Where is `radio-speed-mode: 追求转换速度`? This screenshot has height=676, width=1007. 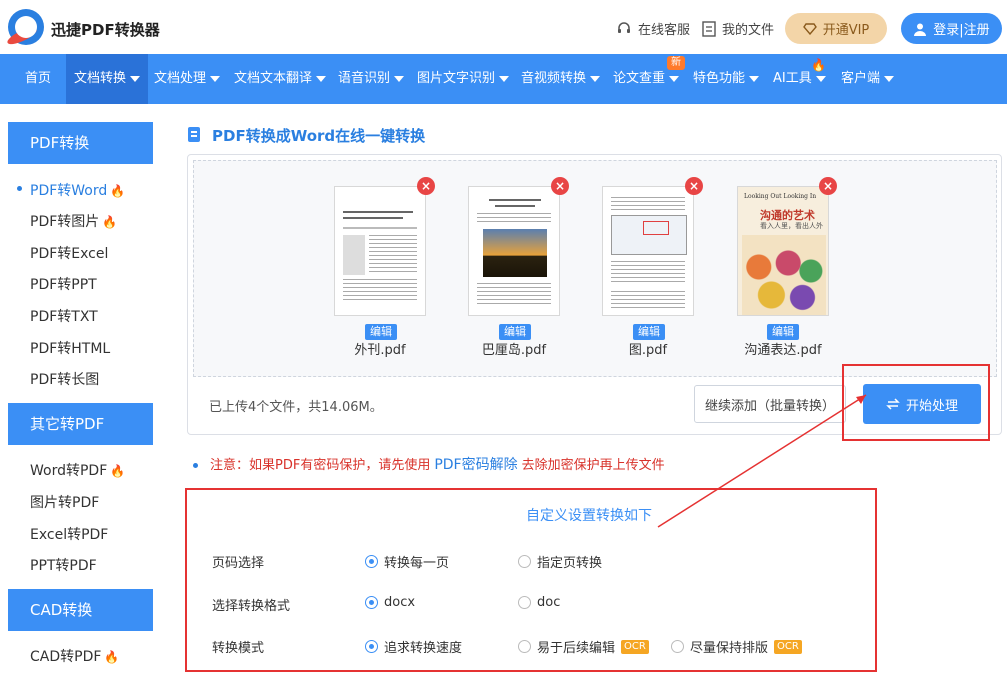
radio-speed-mode: 追求转换速度 is located at coordinates (413, 646).